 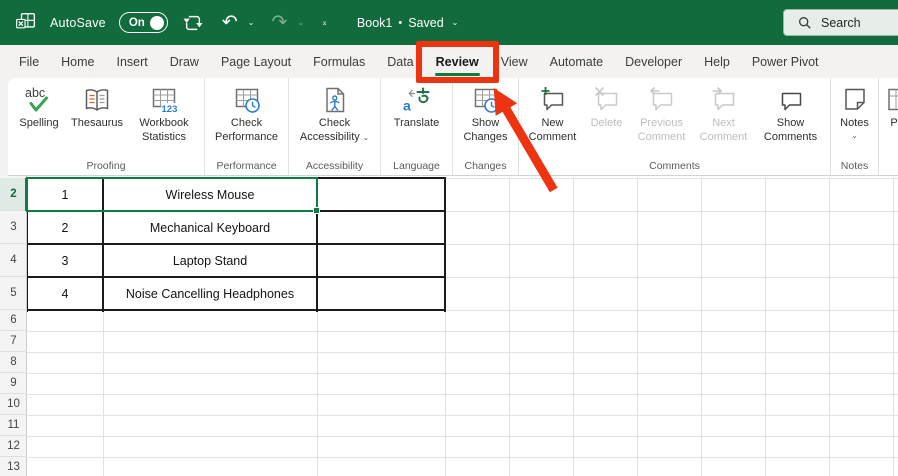 What do you see at coordinates (29, 61) in the screenshot?
I see `tab-file: File` at bounding box center [29, 61].